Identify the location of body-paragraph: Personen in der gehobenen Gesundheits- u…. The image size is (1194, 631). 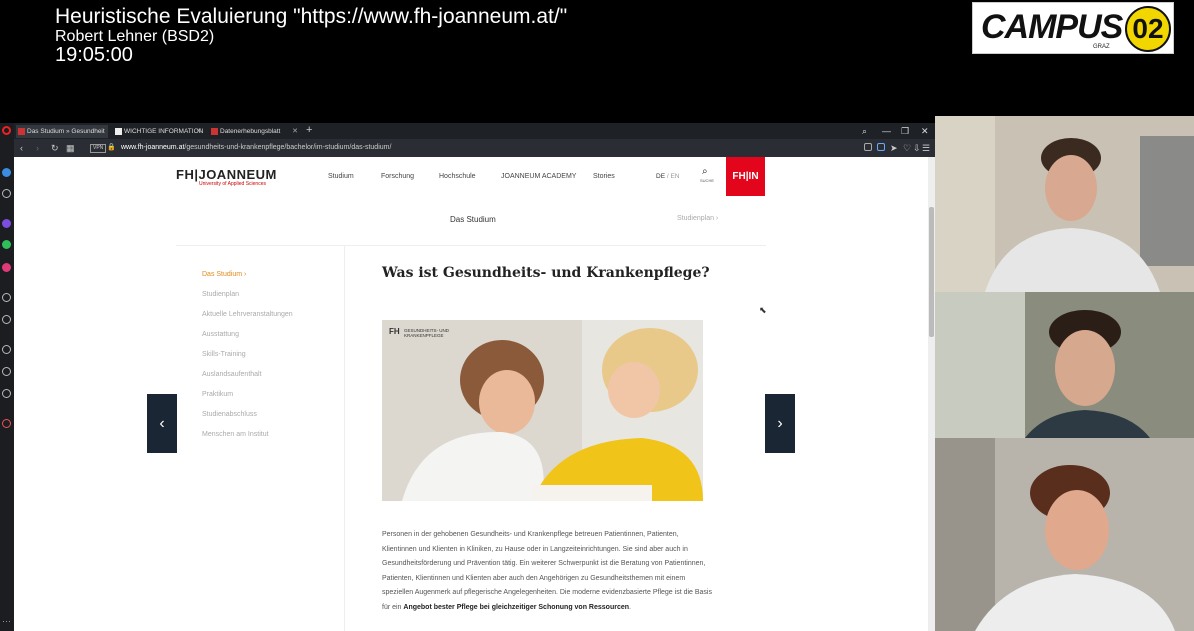
(547, 572).